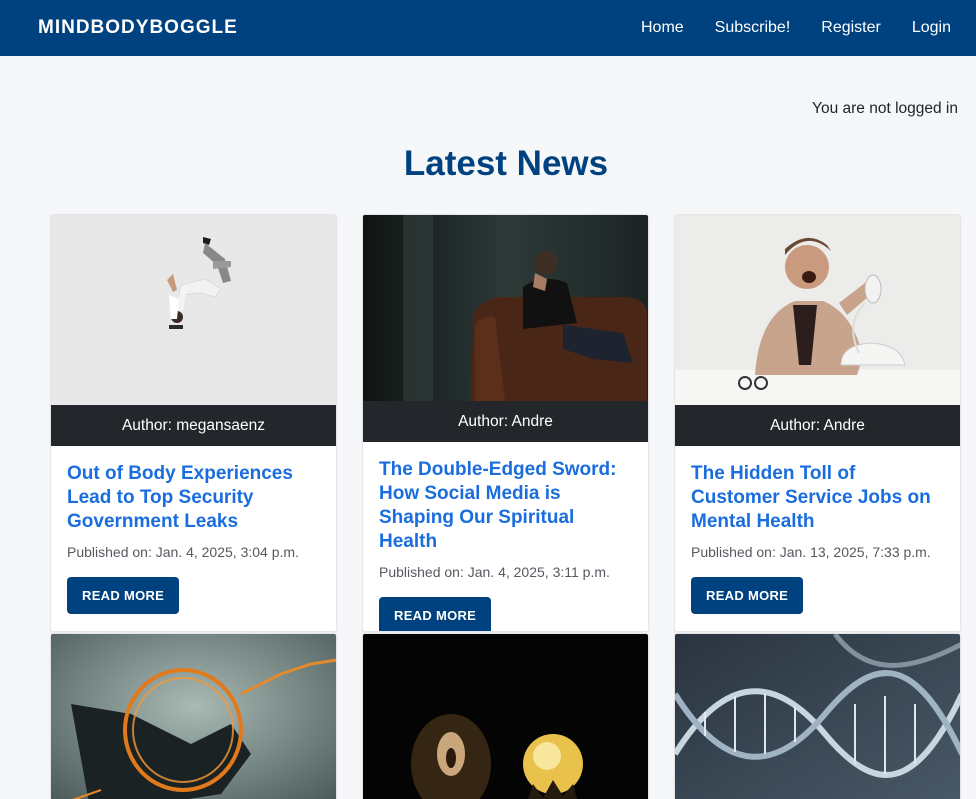 The image size is (976, 799). Describe the element at coordinates (193, 310) in the screenshot. I see `falling-man-image` at that location.